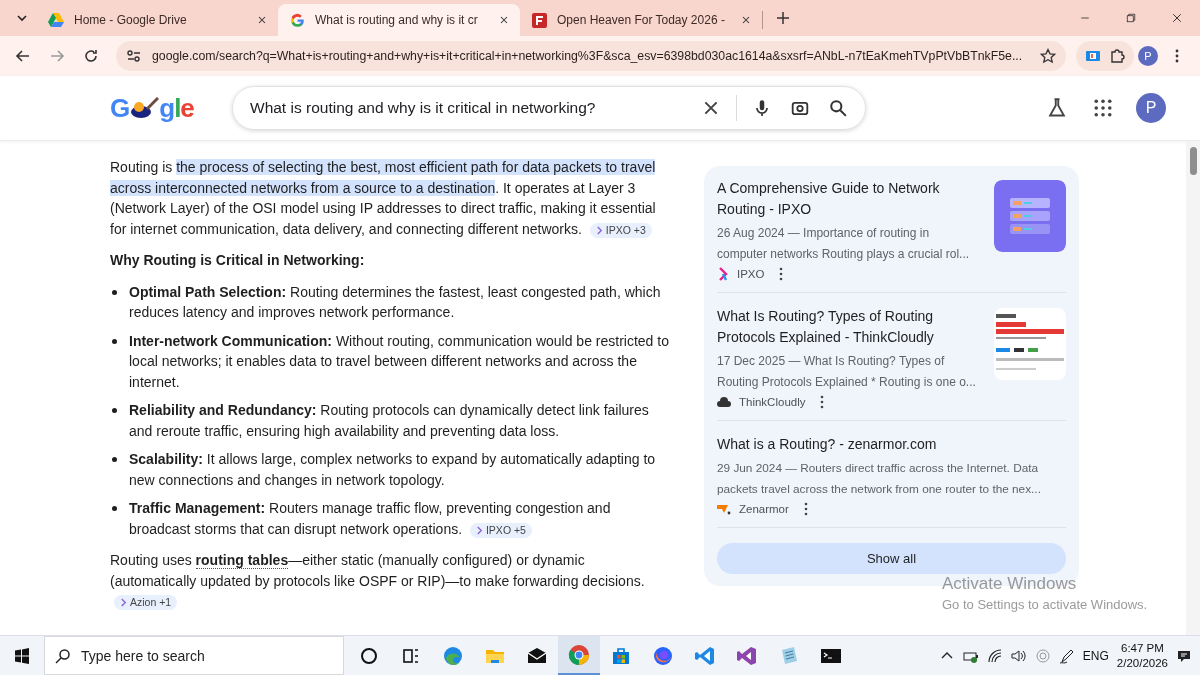 This screenshot has height=675, width=1200. I want to click on camera-icon, so click(800, 108).